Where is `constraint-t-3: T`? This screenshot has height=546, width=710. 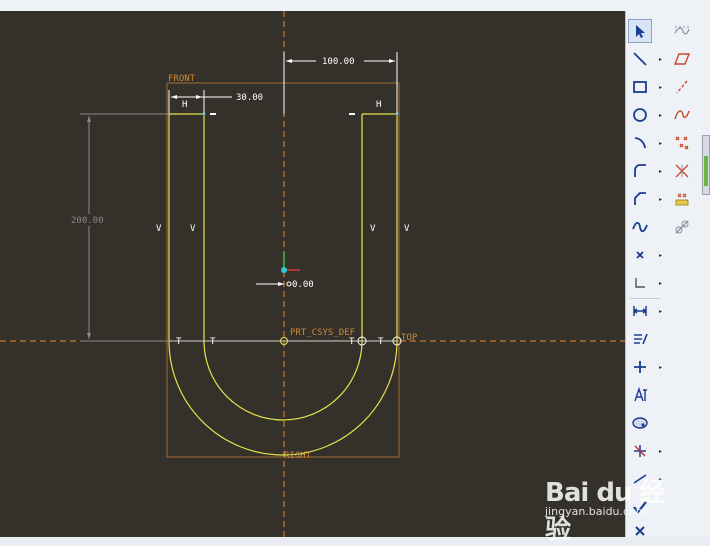
constraint-t-3: T is located at coordinates (352, 342).